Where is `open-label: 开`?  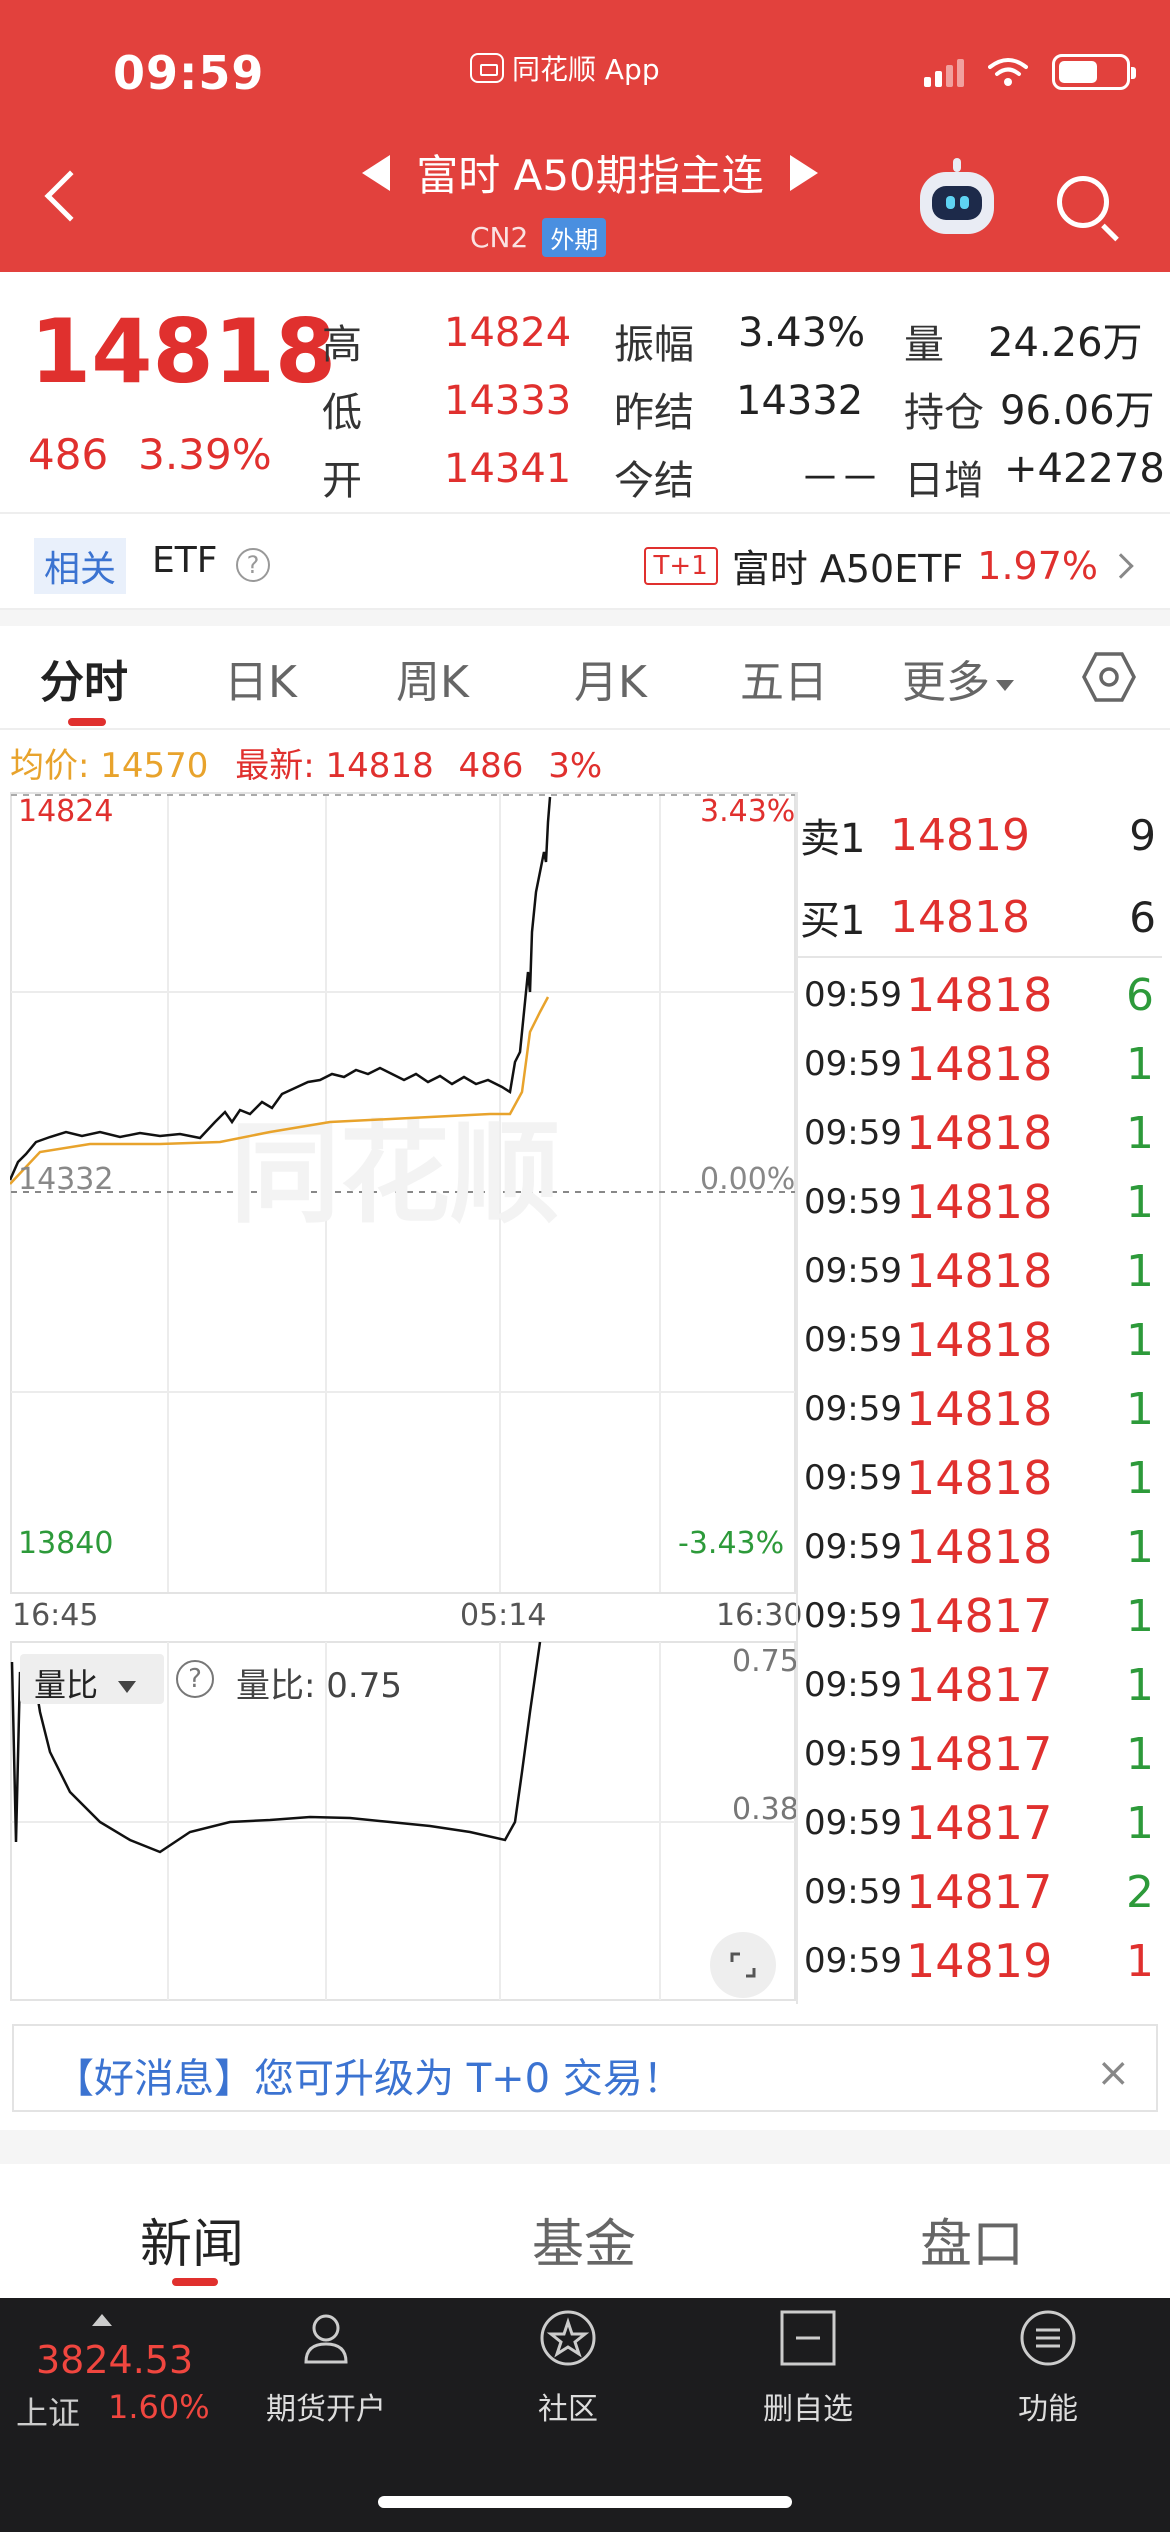
open-label: 开 is located at coordinates (342, 481).